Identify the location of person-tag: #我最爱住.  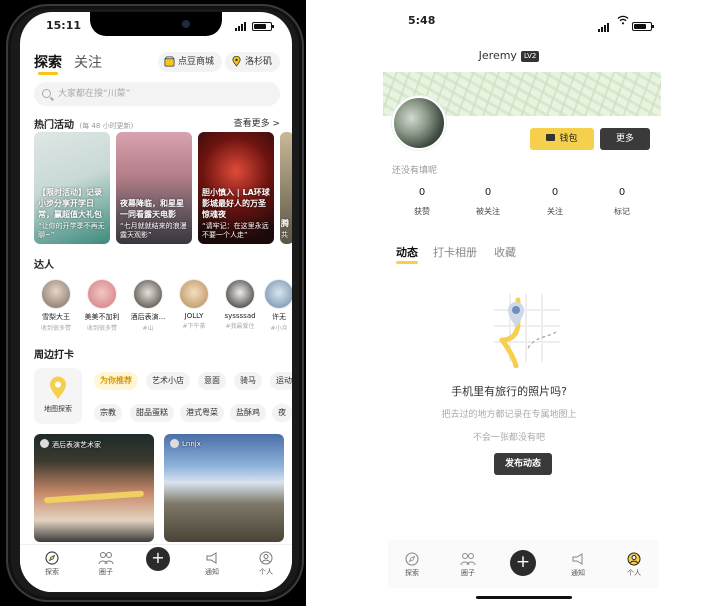
(240, 326).